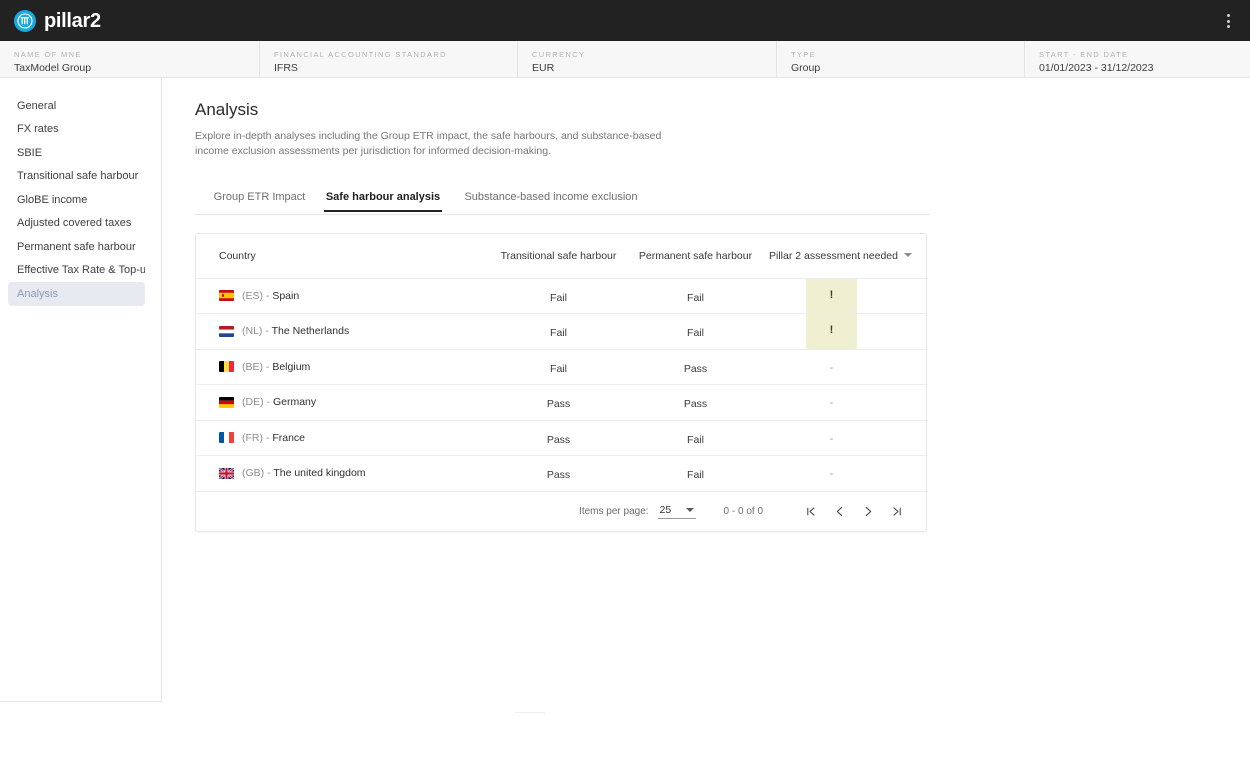 The height and width of the screenshot is (781, 1250). What do you see at coordinates (289, 437) in the screenshot?
I see `country-name: France` at bounding box center [289, 437].